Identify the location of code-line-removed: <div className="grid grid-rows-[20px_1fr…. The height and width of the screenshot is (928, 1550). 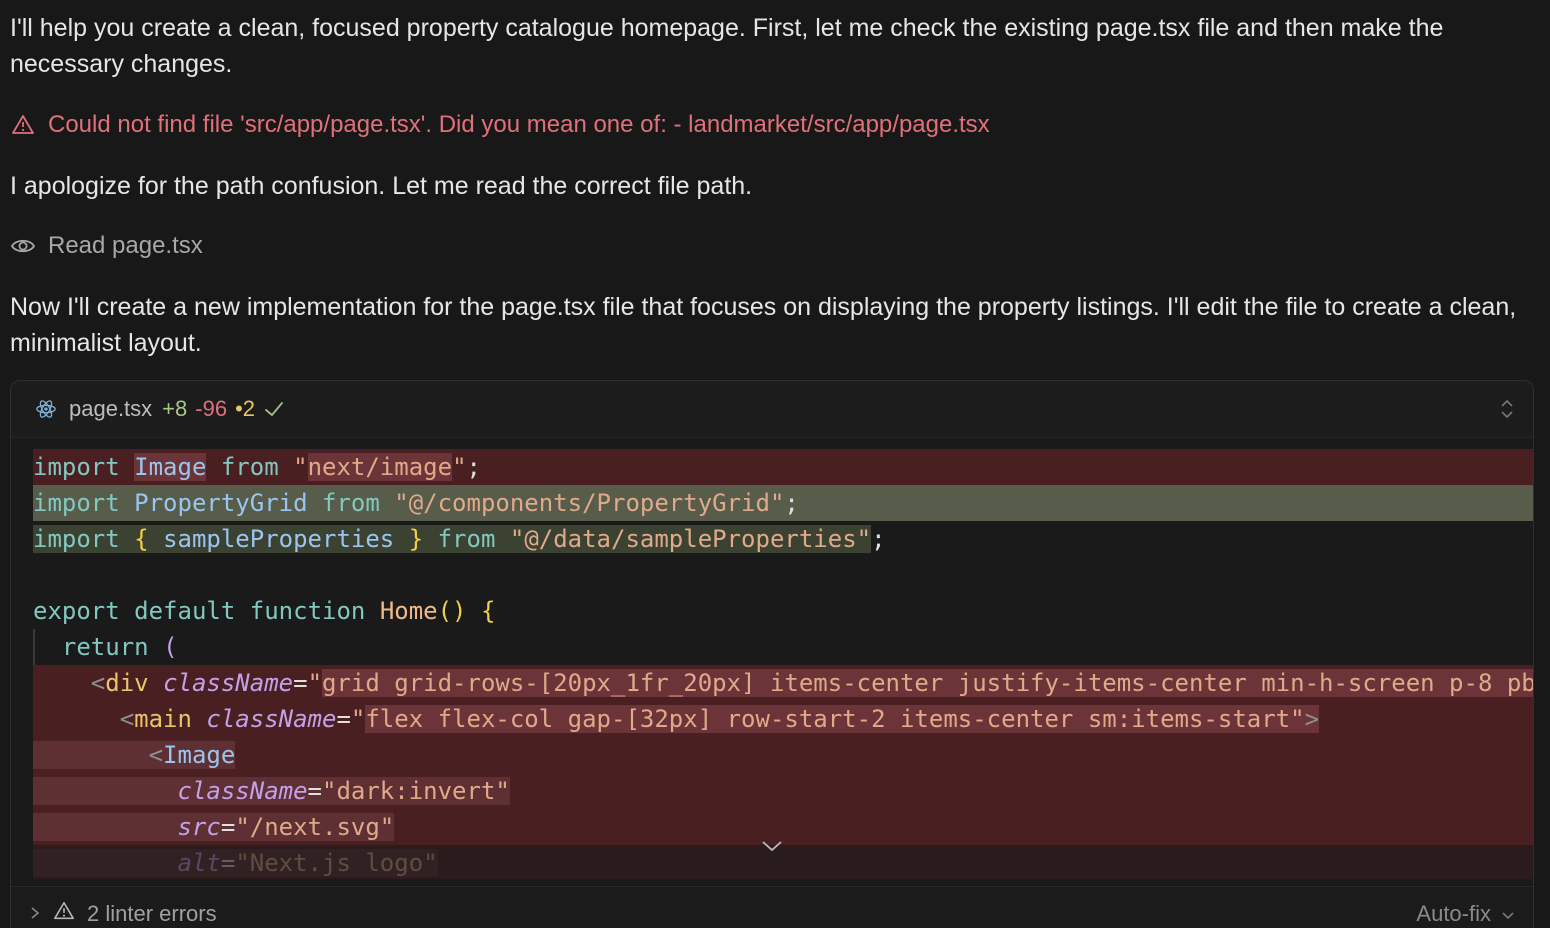
(783, 683).